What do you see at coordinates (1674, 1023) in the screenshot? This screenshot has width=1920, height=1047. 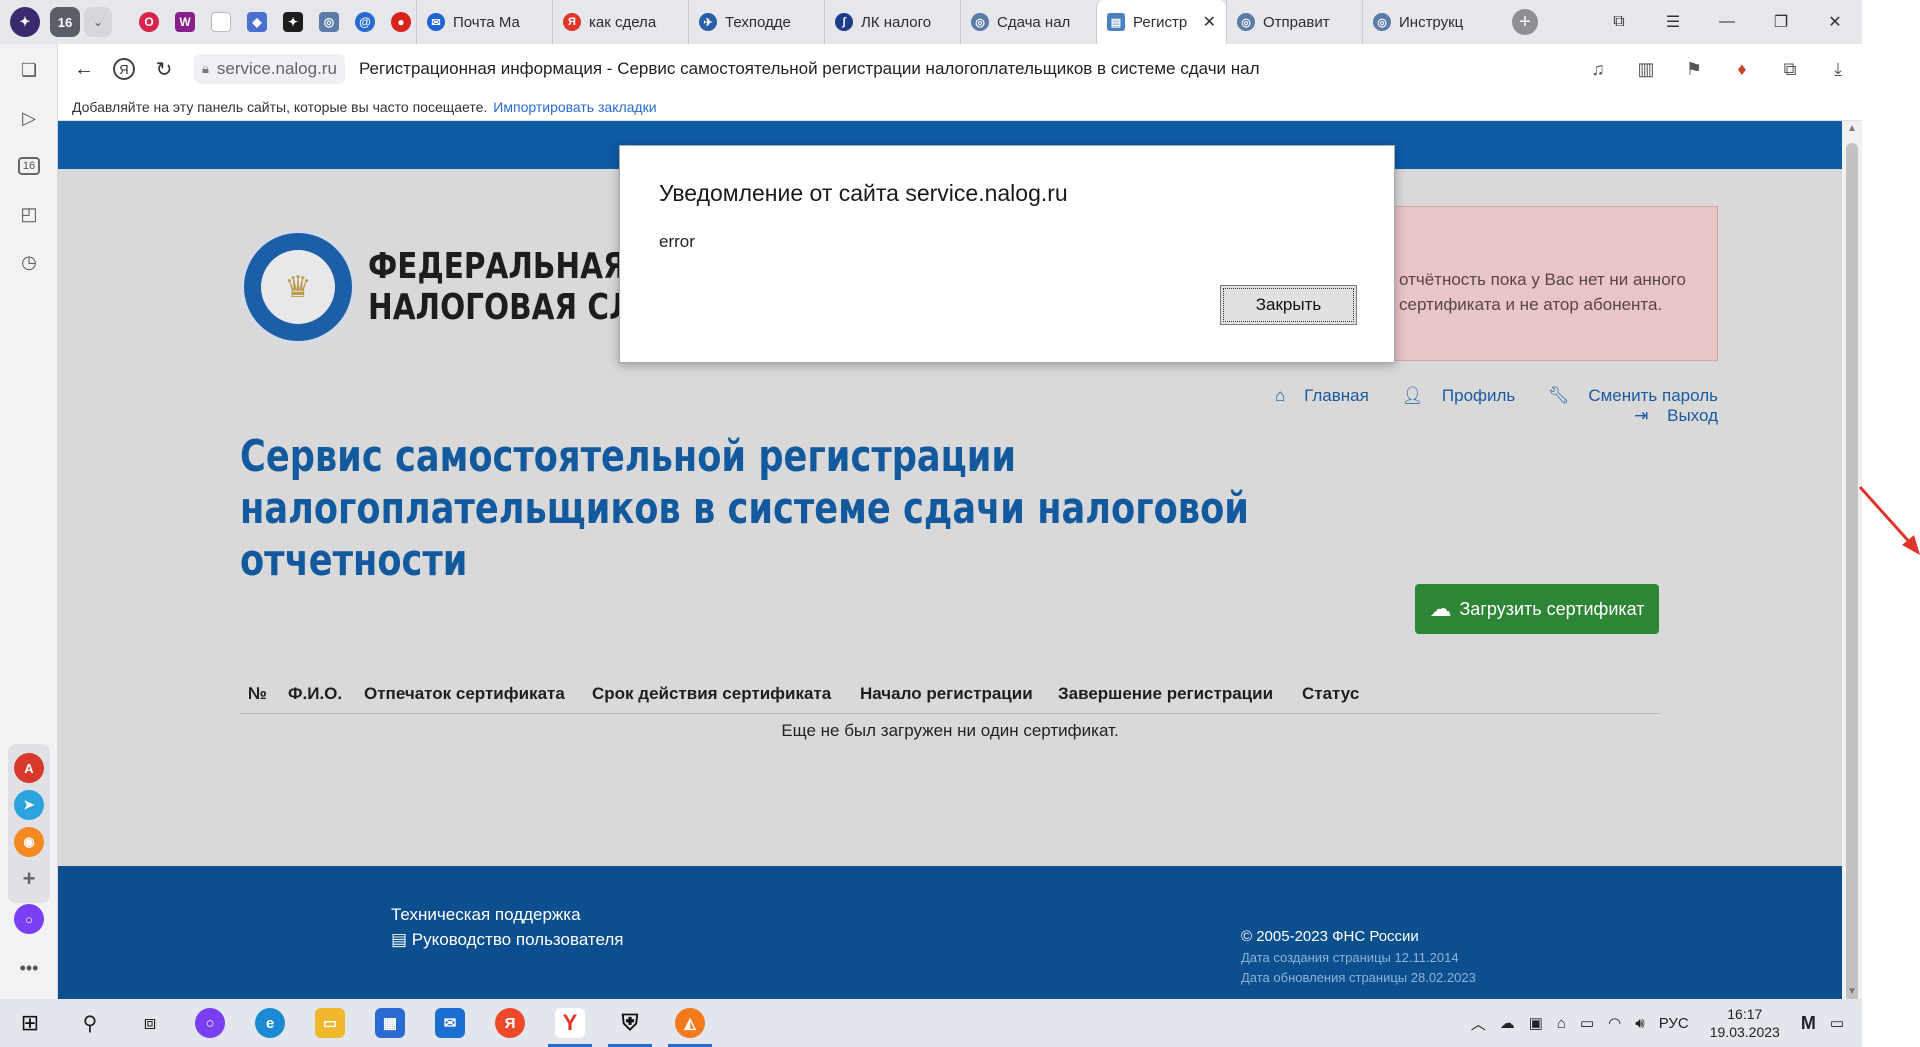 I see `language-indicator: РУС` at bounding box center [1674, 1023].